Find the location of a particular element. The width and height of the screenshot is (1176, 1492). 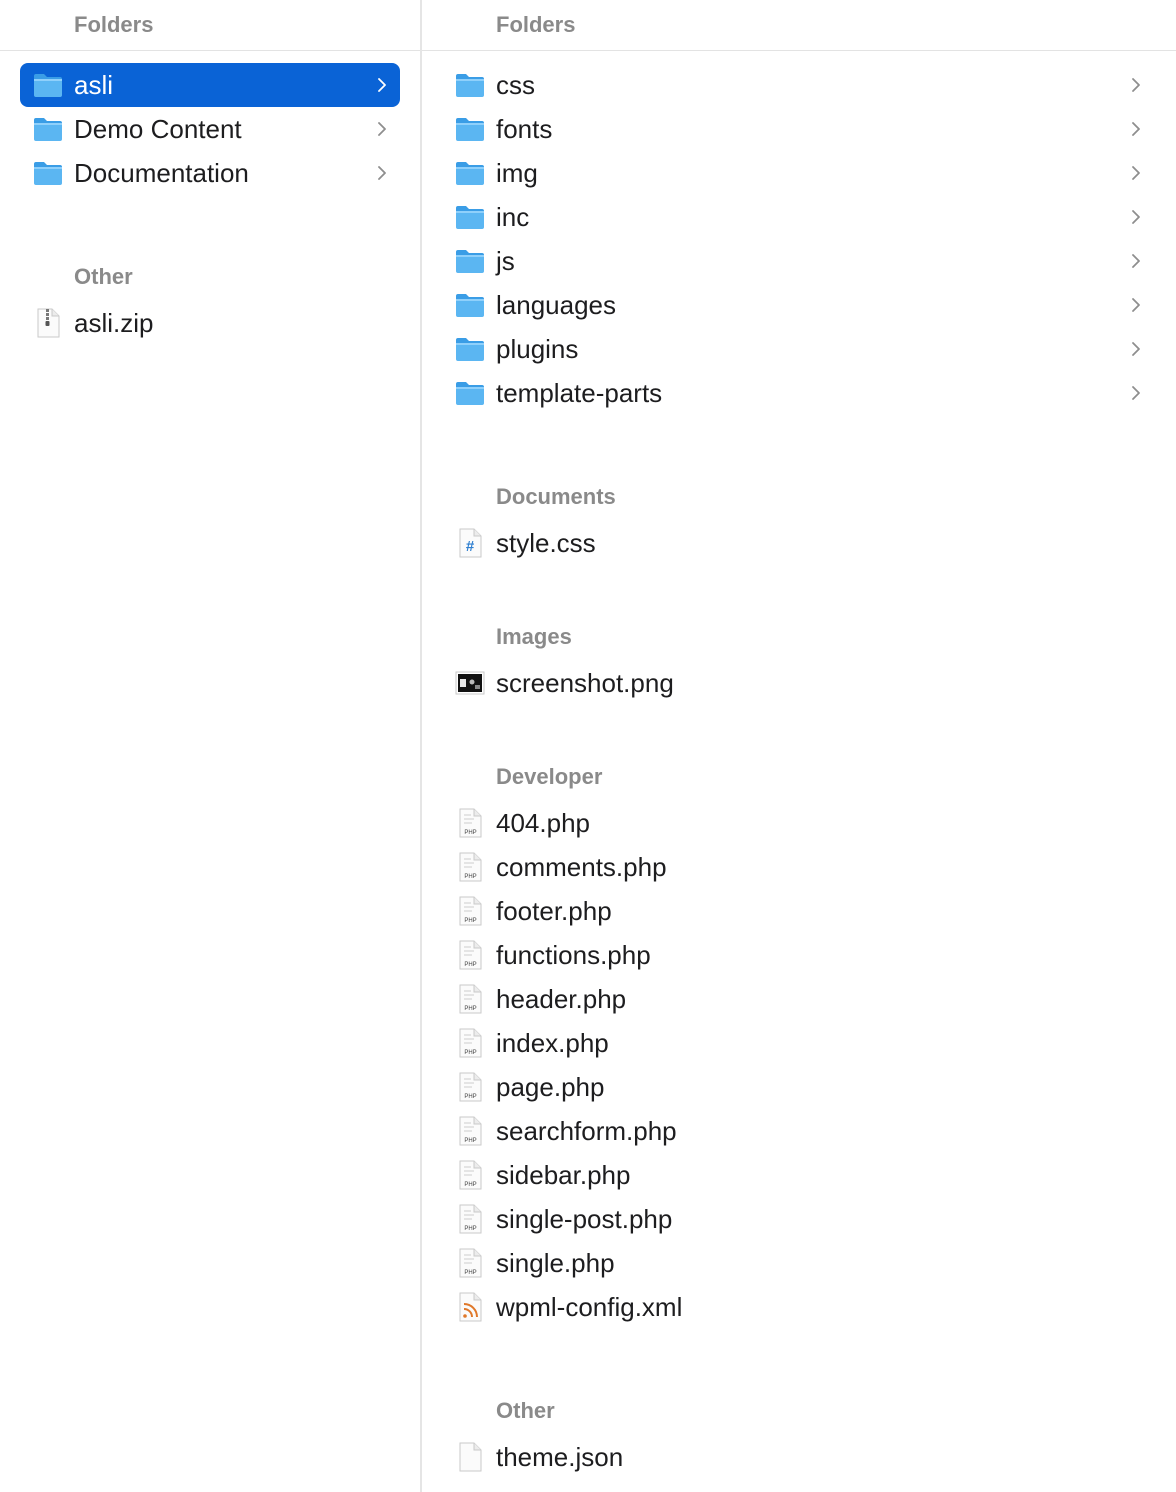

folder-item: languages is located at coordinates (798, 305).